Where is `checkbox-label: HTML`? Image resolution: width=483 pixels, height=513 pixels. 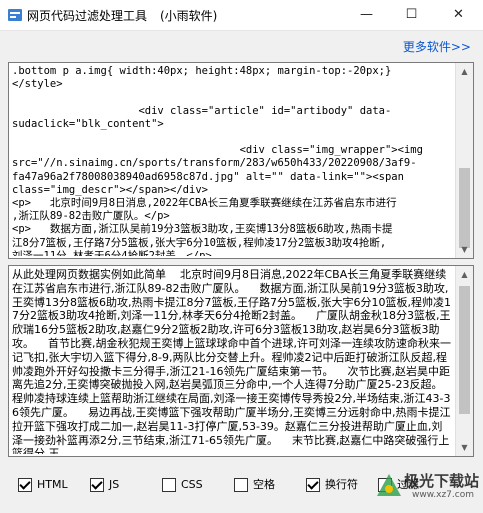
checkbox-label: HTML is located at coordinates (52, 484).